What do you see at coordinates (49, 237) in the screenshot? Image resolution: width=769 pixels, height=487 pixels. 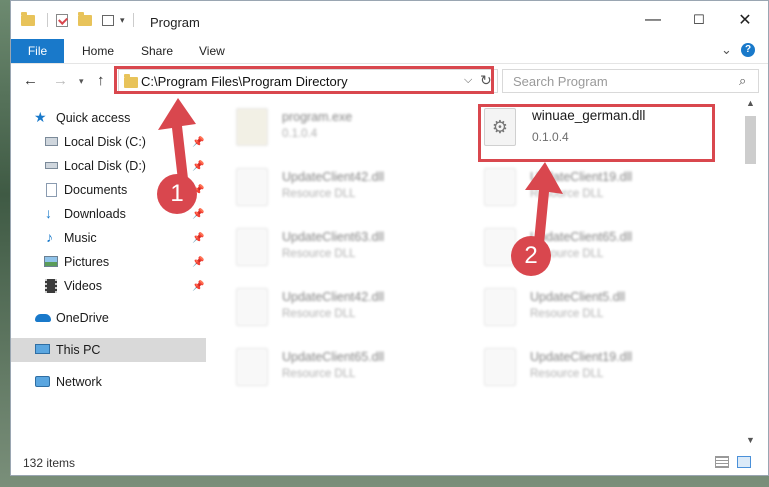 I see `music-icon: ♪` at bounding box center [49, 237].